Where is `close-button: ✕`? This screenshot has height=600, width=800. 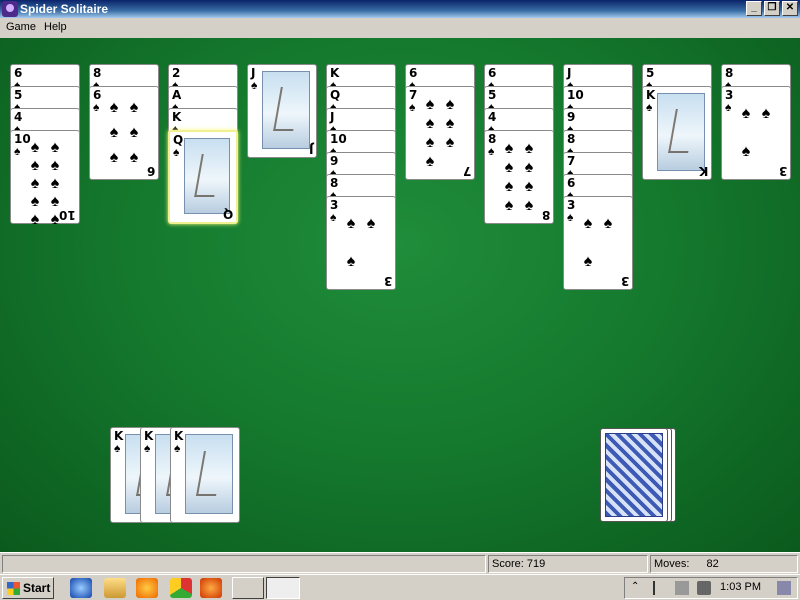
close-button: ✕ is located at coordinates (790, 8).